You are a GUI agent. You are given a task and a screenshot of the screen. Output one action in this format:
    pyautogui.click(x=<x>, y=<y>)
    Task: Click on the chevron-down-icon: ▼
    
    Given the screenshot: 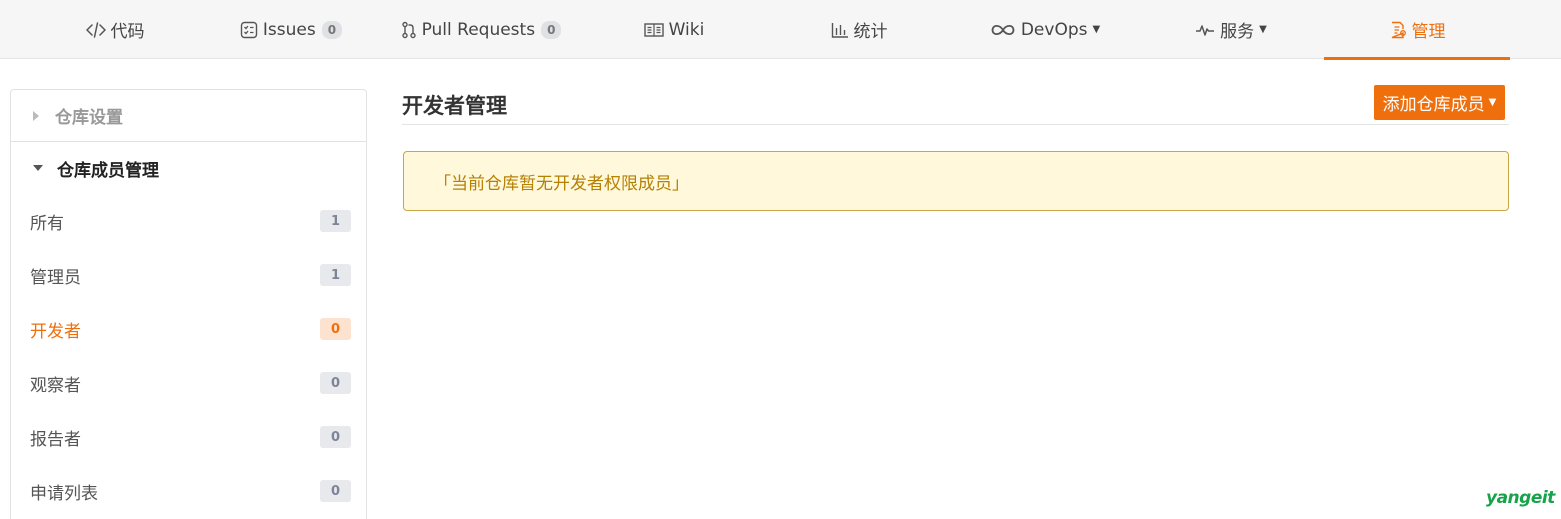 What is the action you would take?
    pyautogui.click(x=1492, y=102)
    